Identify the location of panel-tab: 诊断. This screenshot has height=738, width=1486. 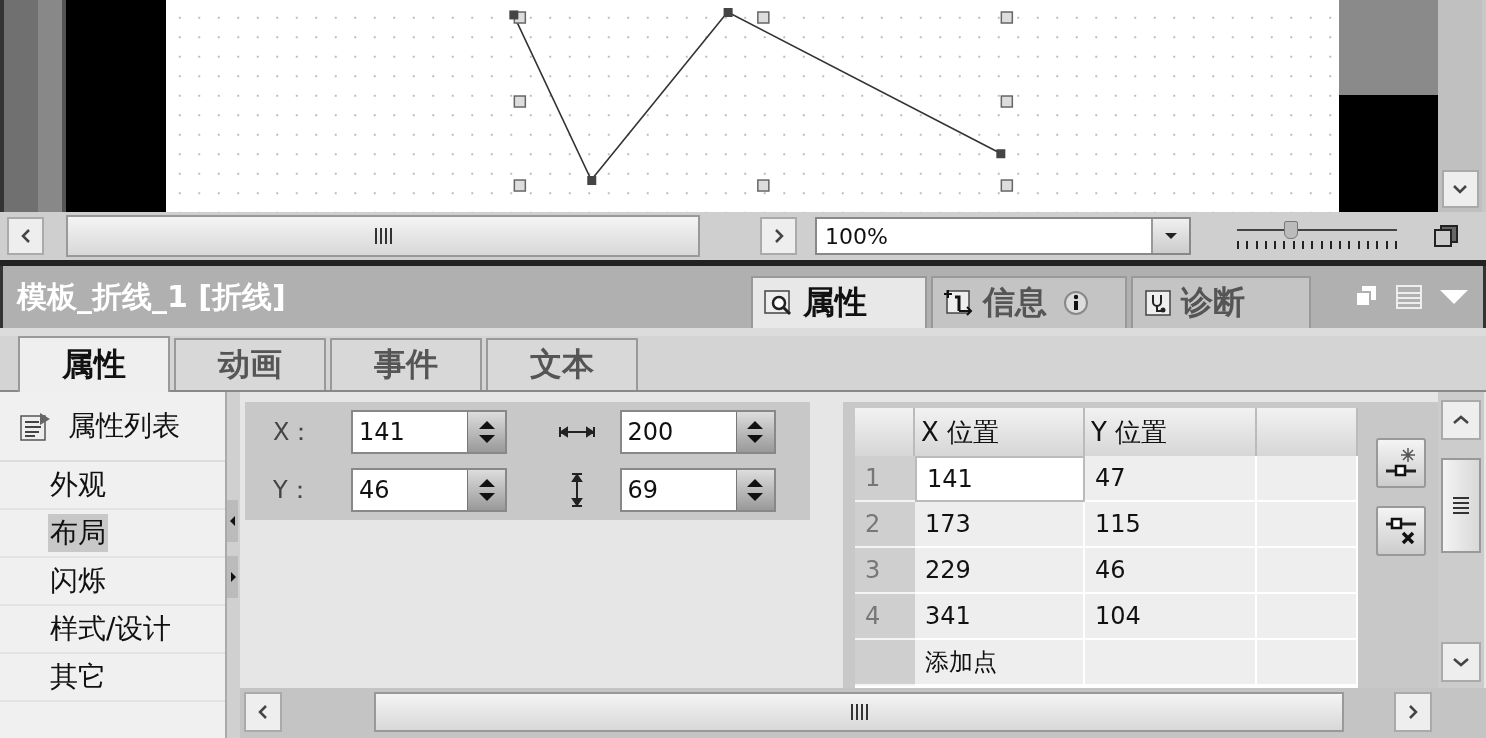
(1221, 302).